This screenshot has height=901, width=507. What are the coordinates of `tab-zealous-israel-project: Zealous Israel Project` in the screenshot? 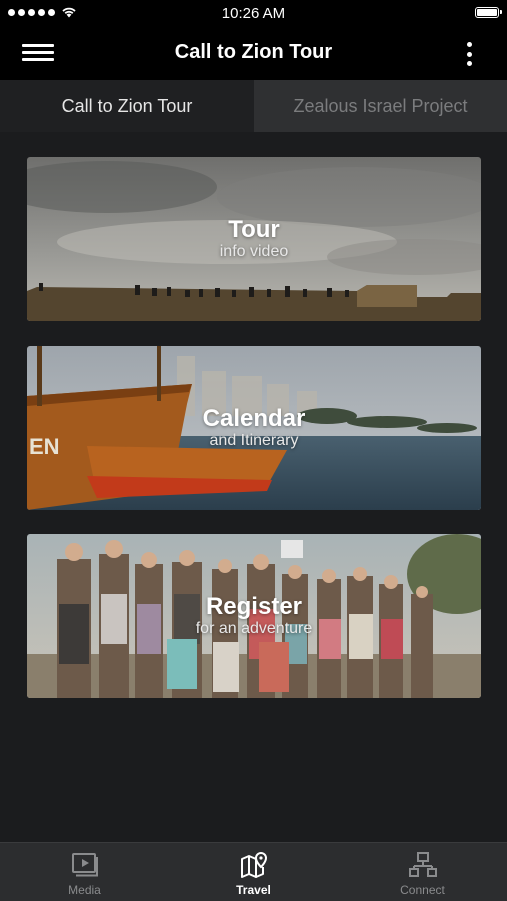 It's located at (380, 106).